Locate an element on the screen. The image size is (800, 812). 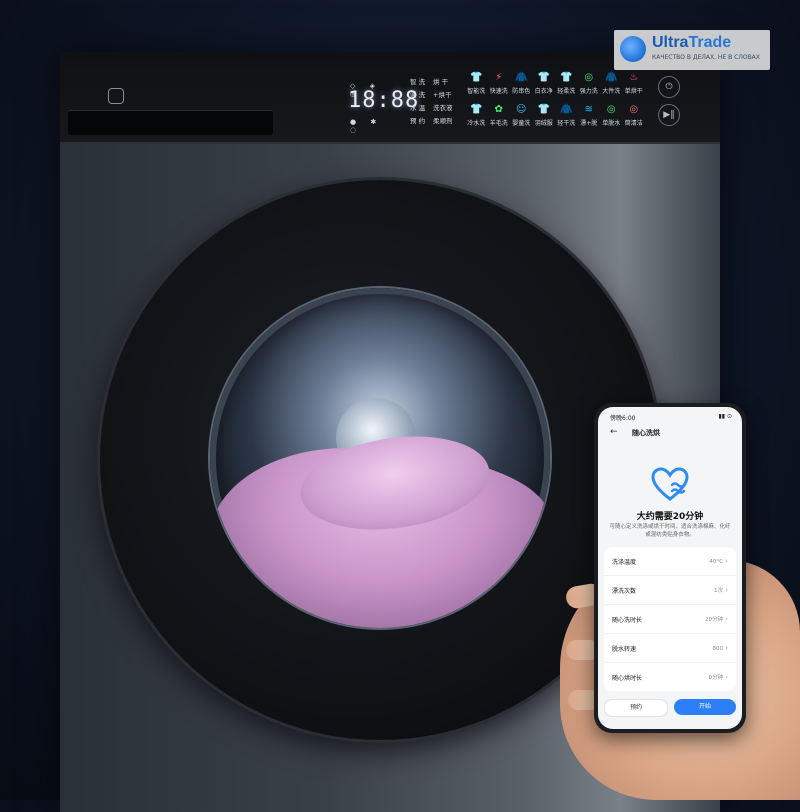
program-button: ◎ 单脱水 is located at coordinates (611, 120).